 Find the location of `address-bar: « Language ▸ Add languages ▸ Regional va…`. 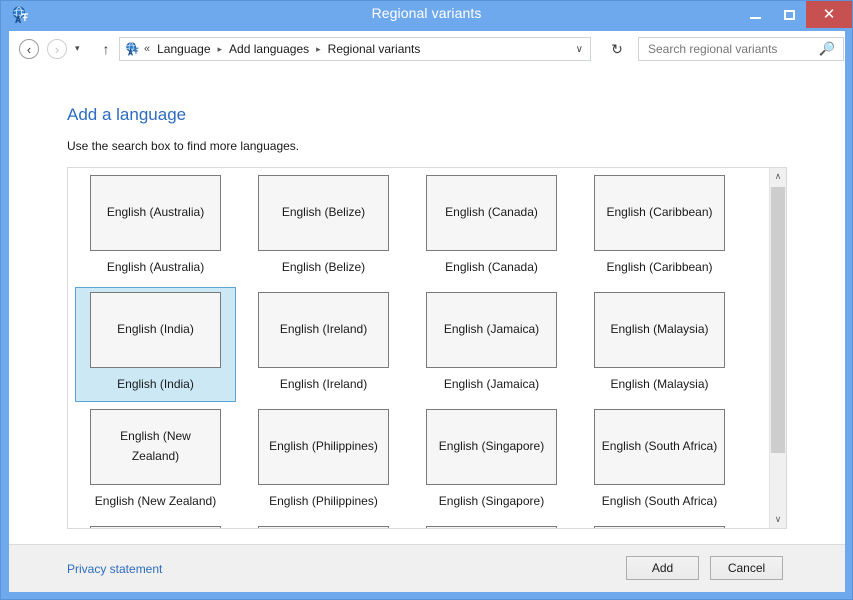

address-bar: « Language ▸ Add languages ▸ Regional va… is located at coordinates (355, 49).